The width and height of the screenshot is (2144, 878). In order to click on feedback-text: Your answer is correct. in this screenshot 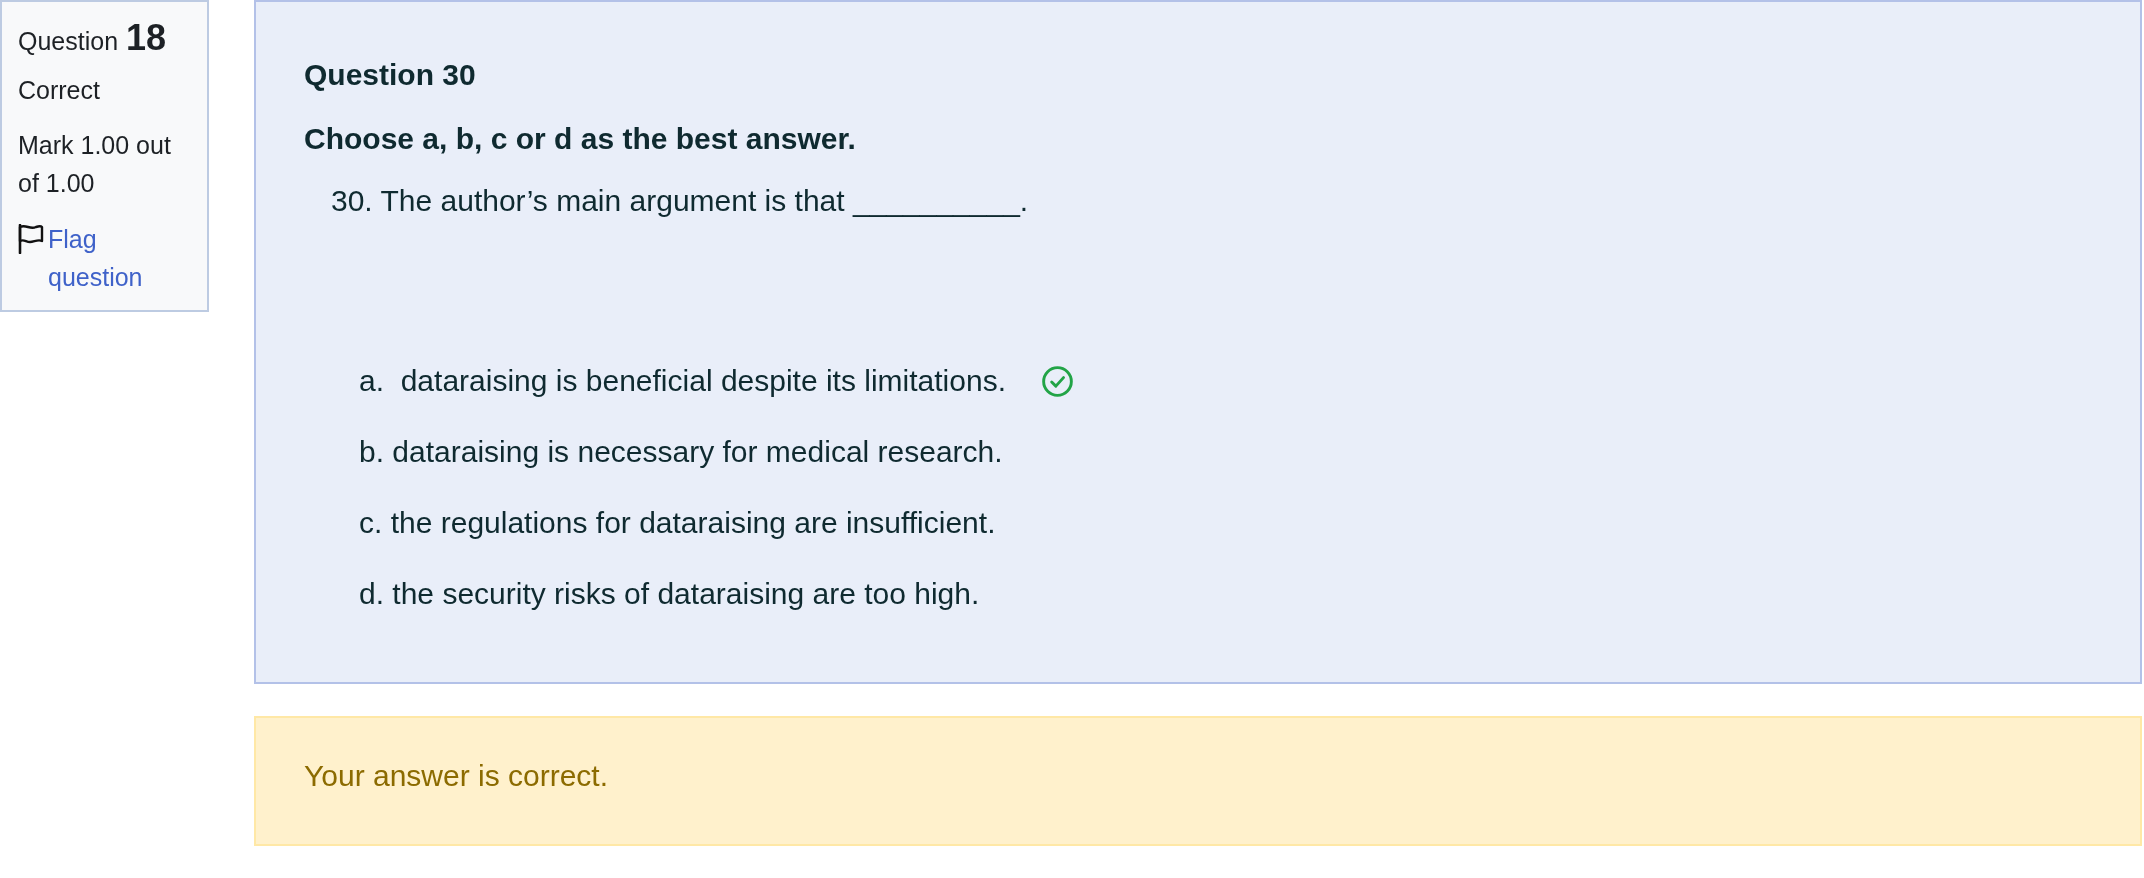, I will do `click(456, 775)`.